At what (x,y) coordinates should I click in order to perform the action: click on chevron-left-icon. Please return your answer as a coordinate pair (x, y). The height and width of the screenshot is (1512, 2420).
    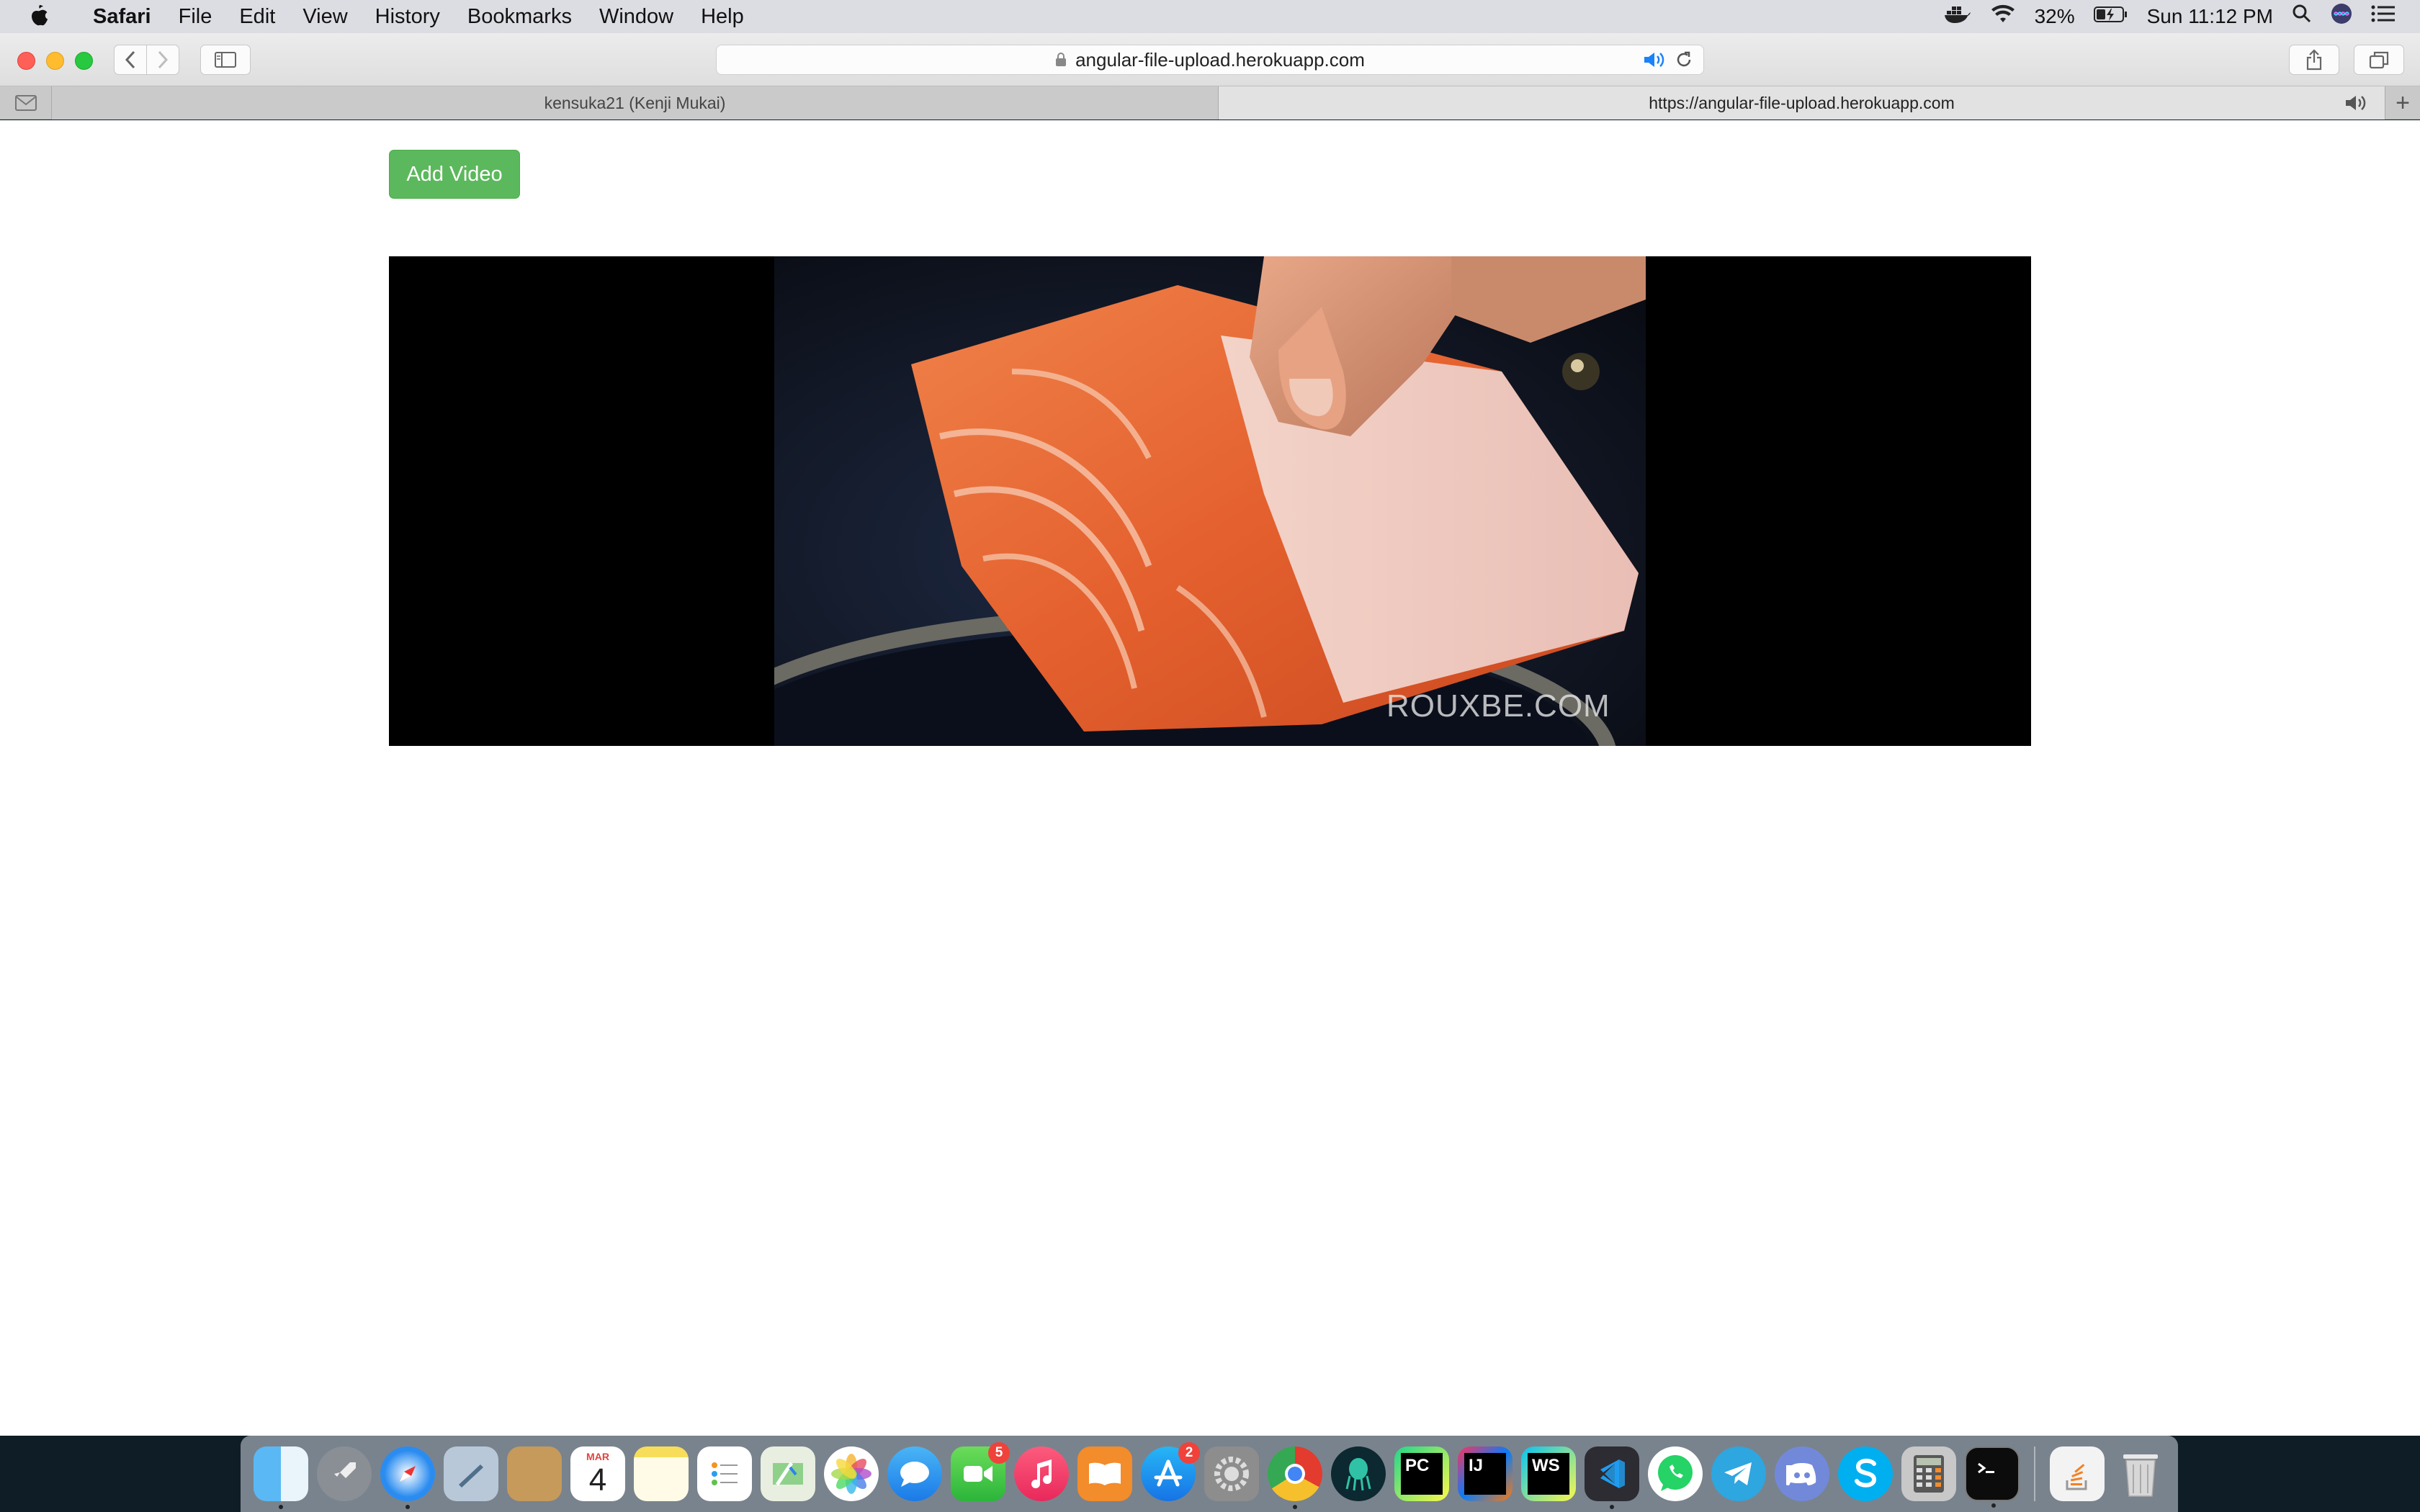
    Looking at the image, I should click on (130, 59).